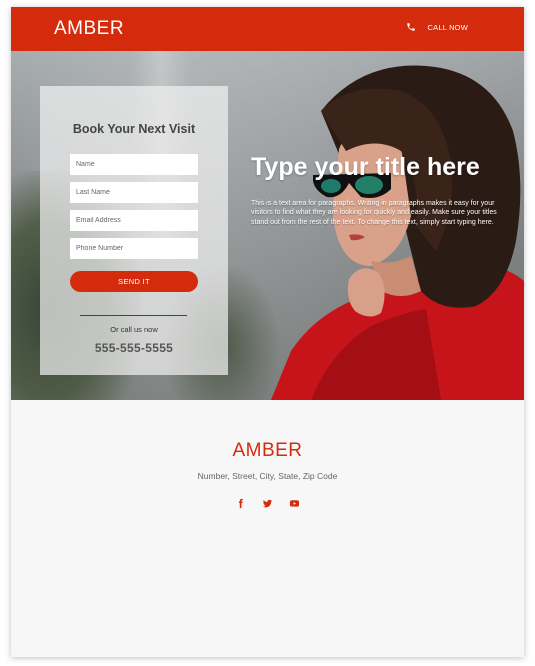 The image size is (535, 666). Describe the element at coordinates (447, 27) in the screenshot. I see `call-now-label: CALL NOW` at that location.